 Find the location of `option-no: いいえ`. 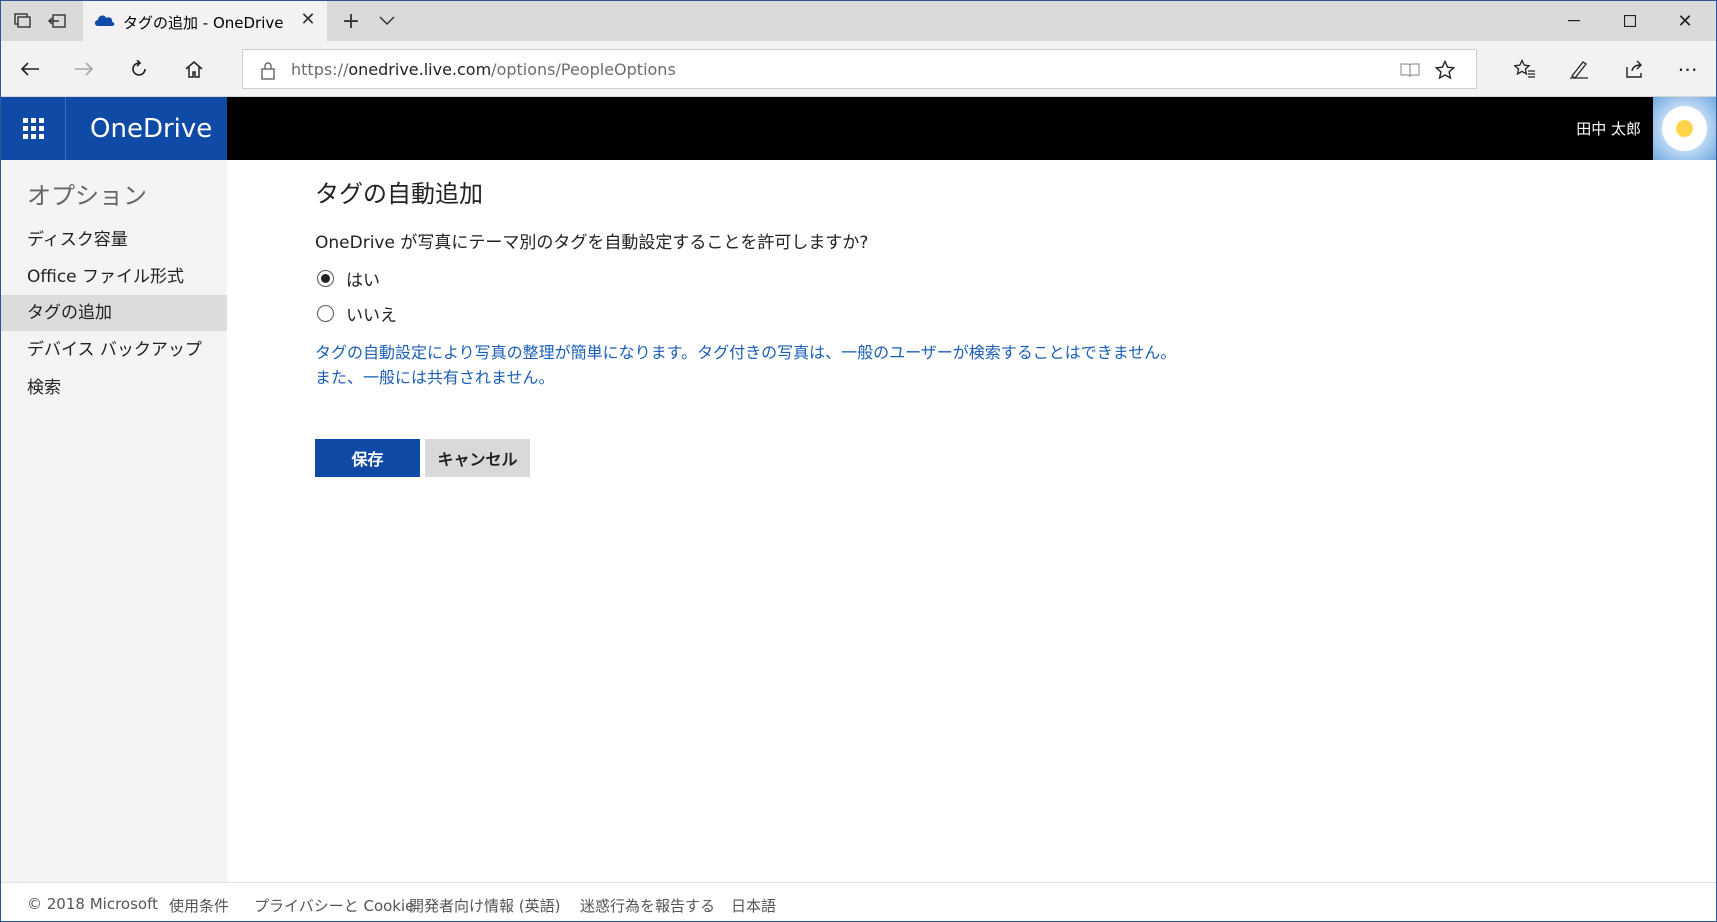

option-no: いいえ is located at coordinates (357, 313).